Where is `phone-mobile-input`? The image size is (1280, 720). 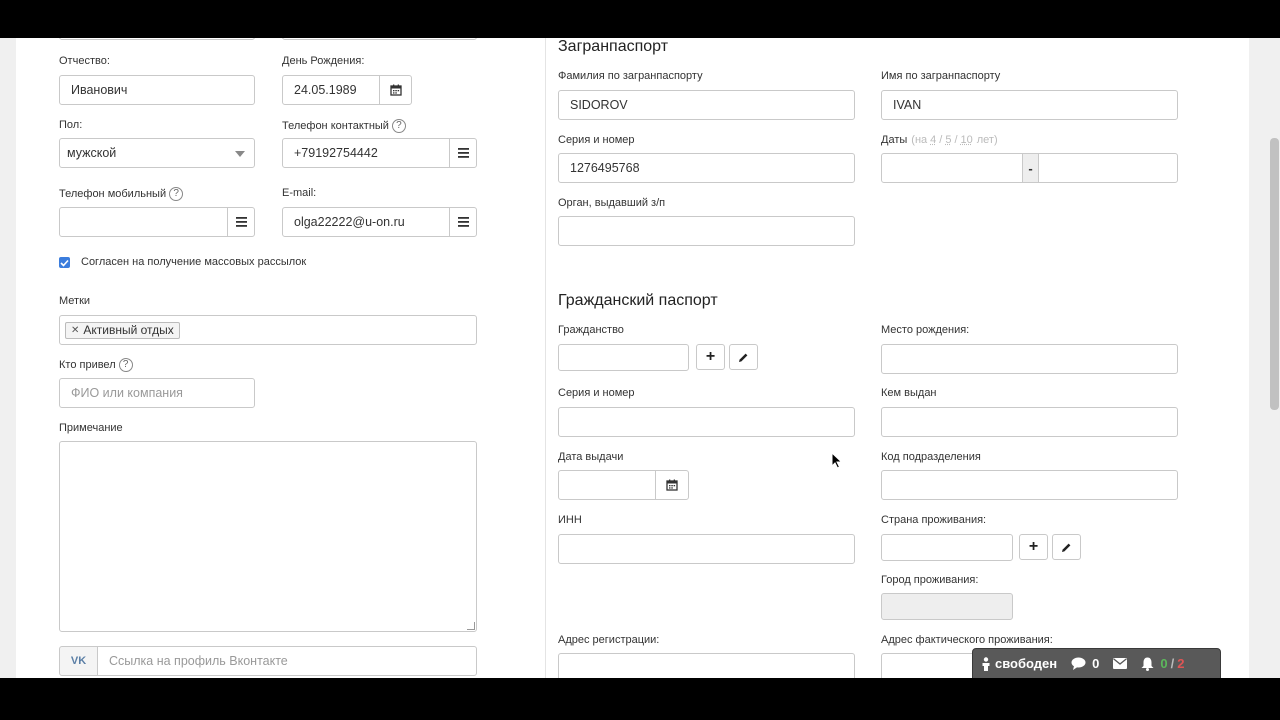 phone-mobile-input is located at coordinates (143, 222).